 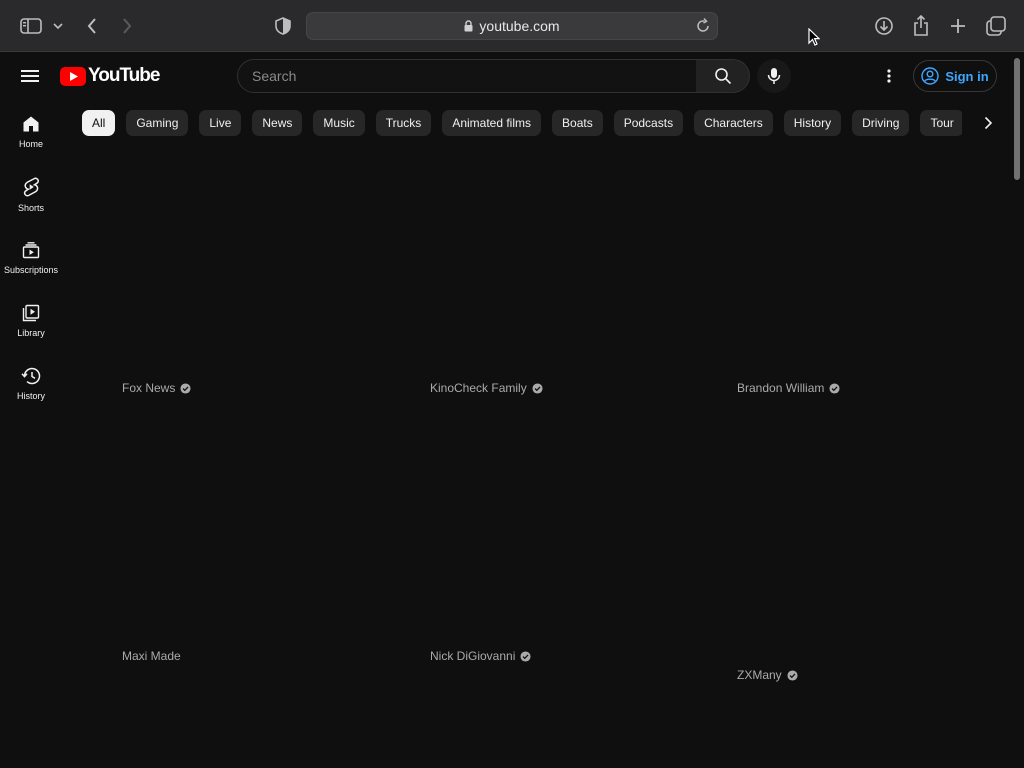 I want to click on sign-in-label: Sign in, so click(x=967, y=76).